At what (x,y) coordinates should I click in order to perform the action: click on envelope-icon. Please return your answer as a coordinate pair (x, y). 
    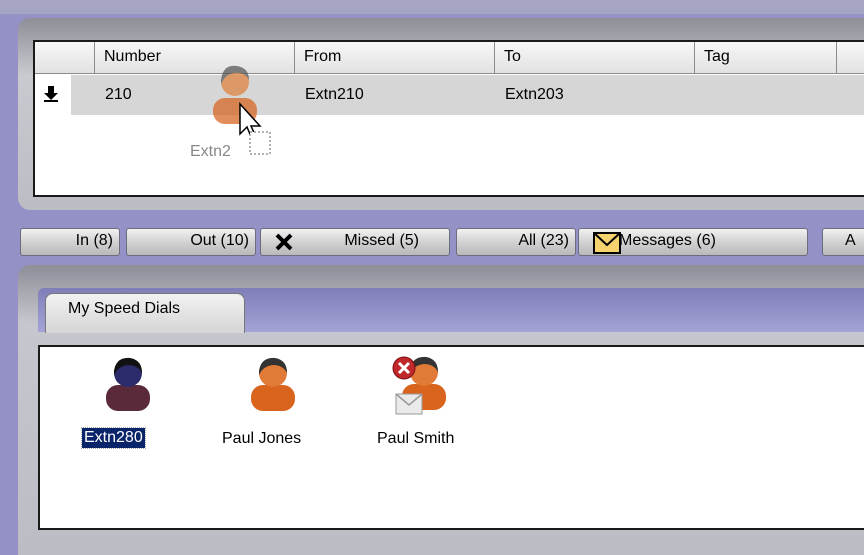
    Looking at the image, I should click on (607, 245).